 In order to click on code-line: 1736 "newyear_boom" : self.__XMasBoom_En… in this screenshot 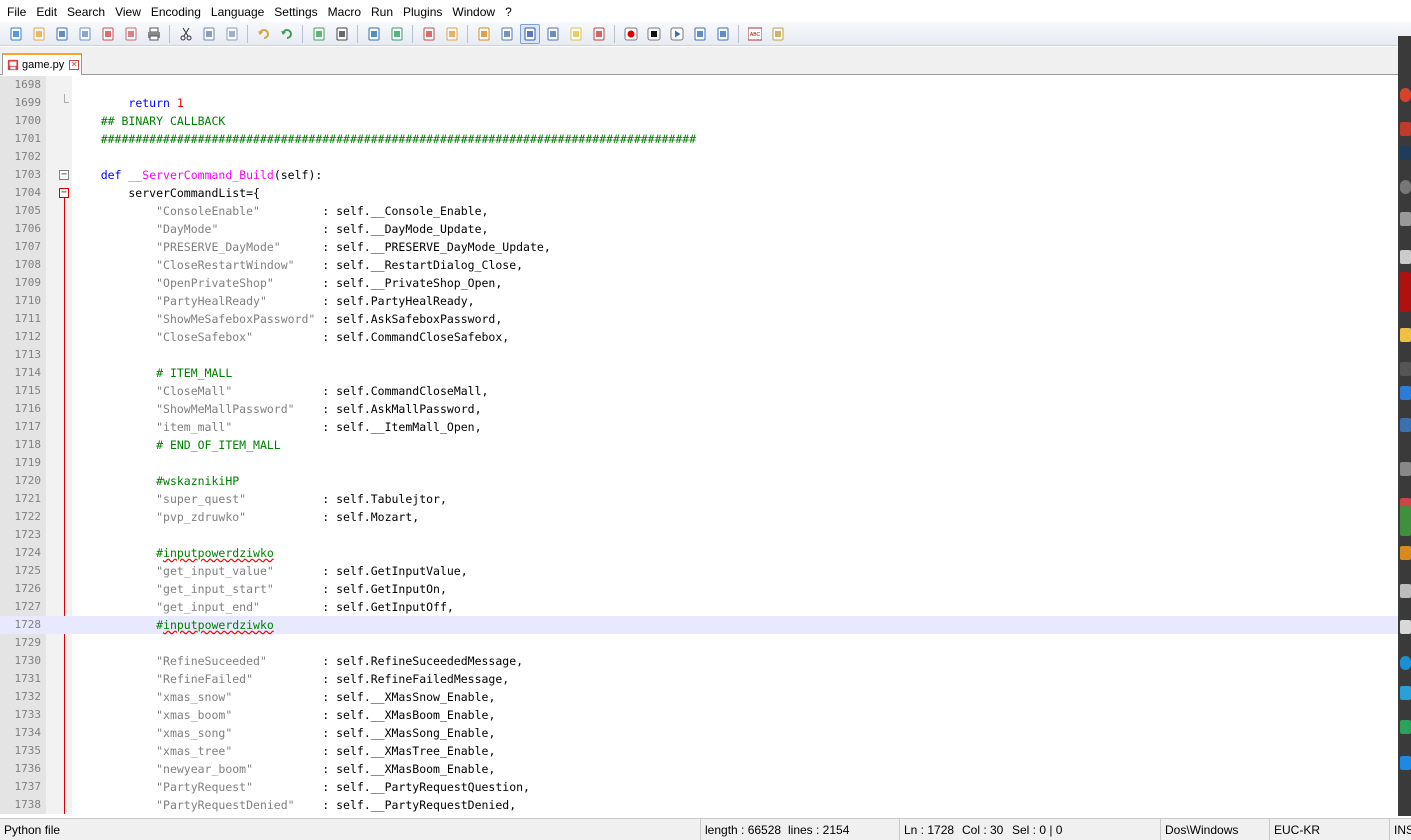, I will do `click(699, 769)`.